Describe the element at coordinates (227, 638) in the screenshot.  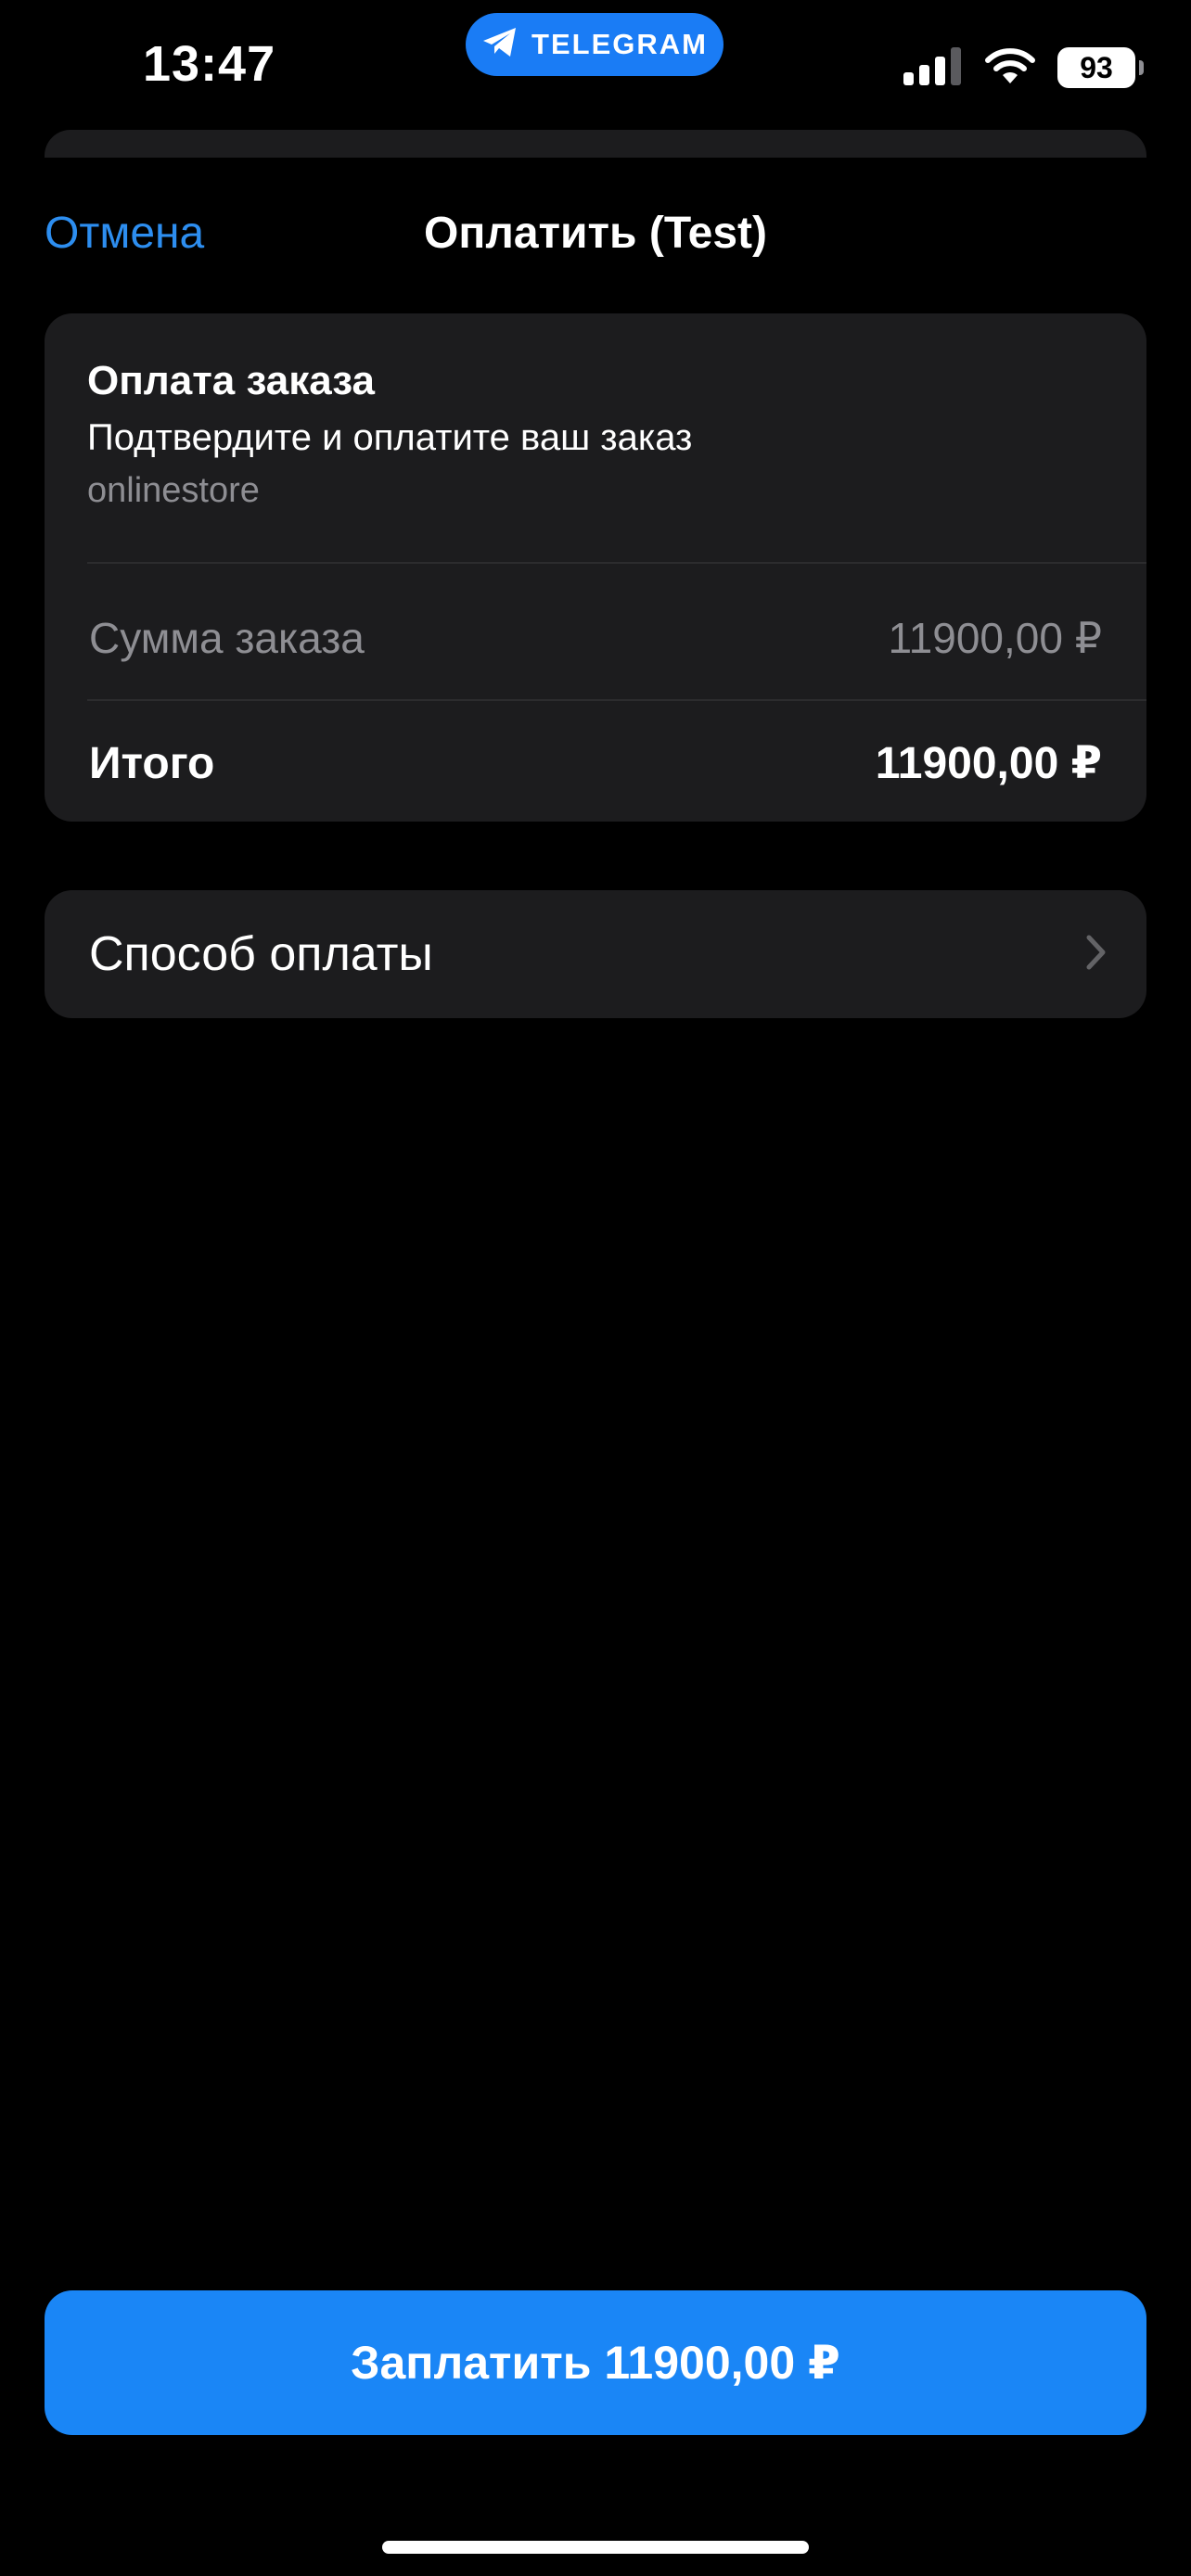
I see `order-sum-label: Сумма заказа` at that location.